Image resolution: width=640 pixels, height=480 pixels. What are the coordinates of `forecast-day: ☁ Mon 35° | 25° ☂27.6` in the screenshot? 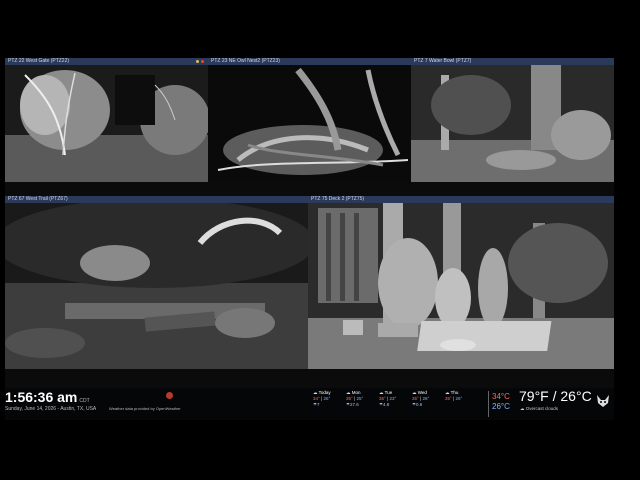 It's located at (355, 398).